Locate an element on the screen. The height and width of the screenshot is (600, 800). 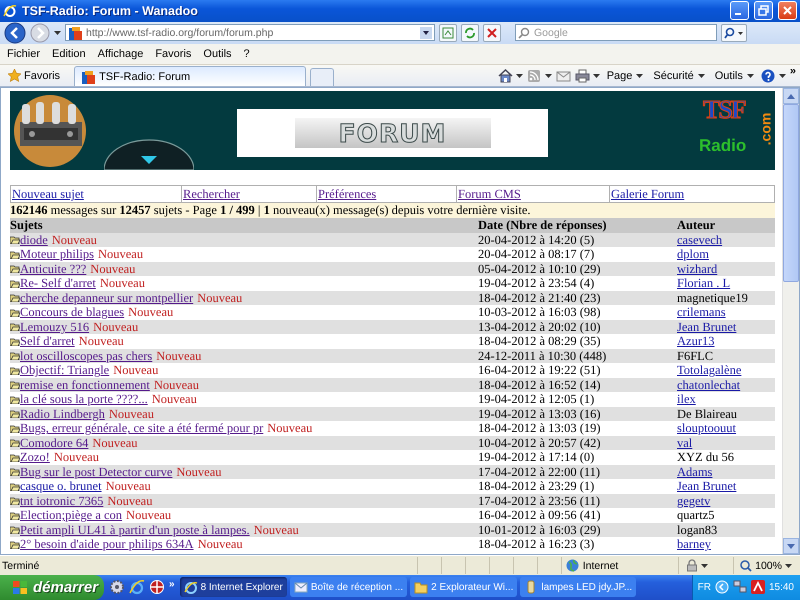
antivirus-icon is located at coordinates (757, 587).